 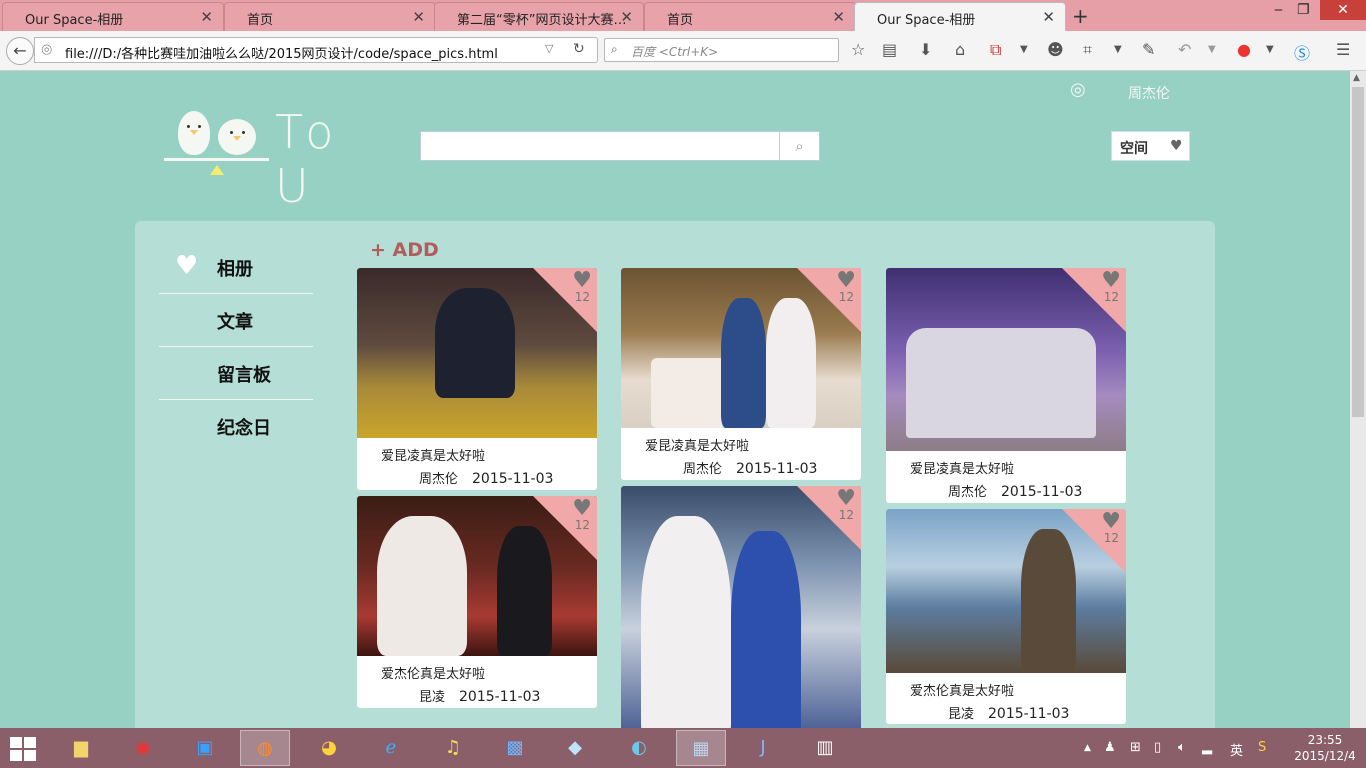 I want to click on restore-icon: ❐, so click(x=1303, y=10).